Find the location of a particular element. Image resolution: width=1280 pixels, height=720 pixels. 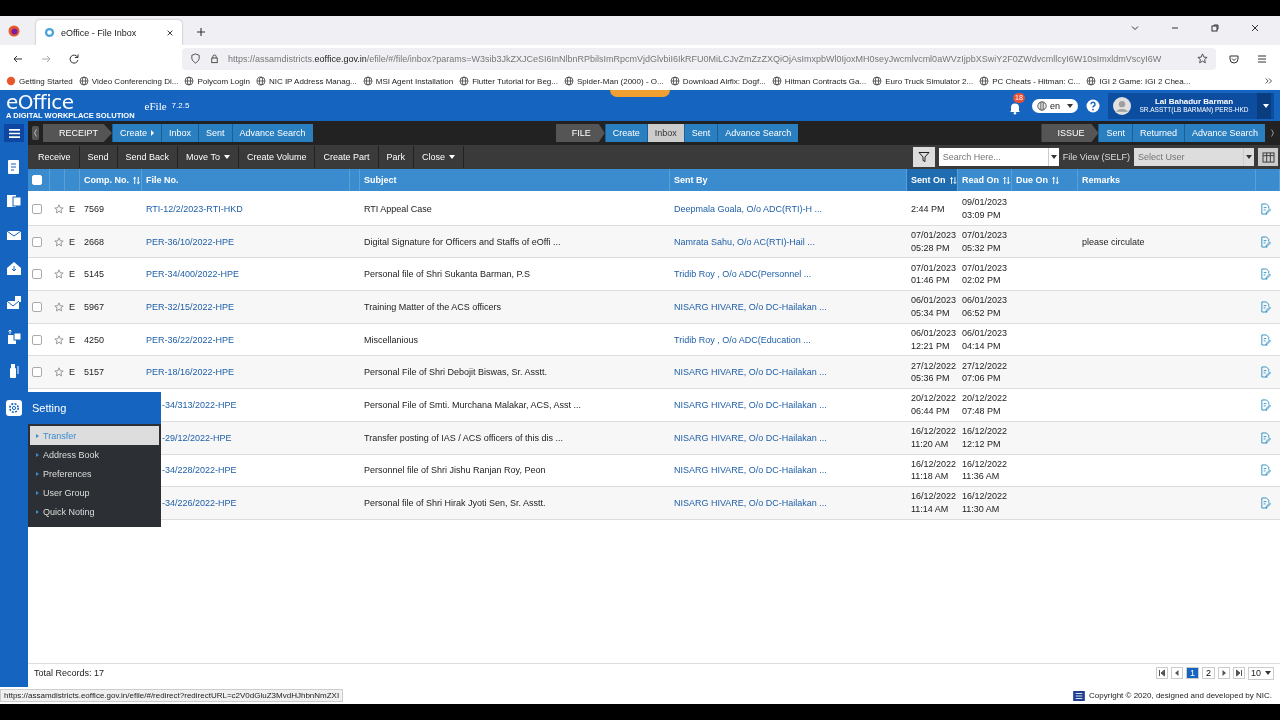

chevron-down-icon is located at coordinates (1135, 28).